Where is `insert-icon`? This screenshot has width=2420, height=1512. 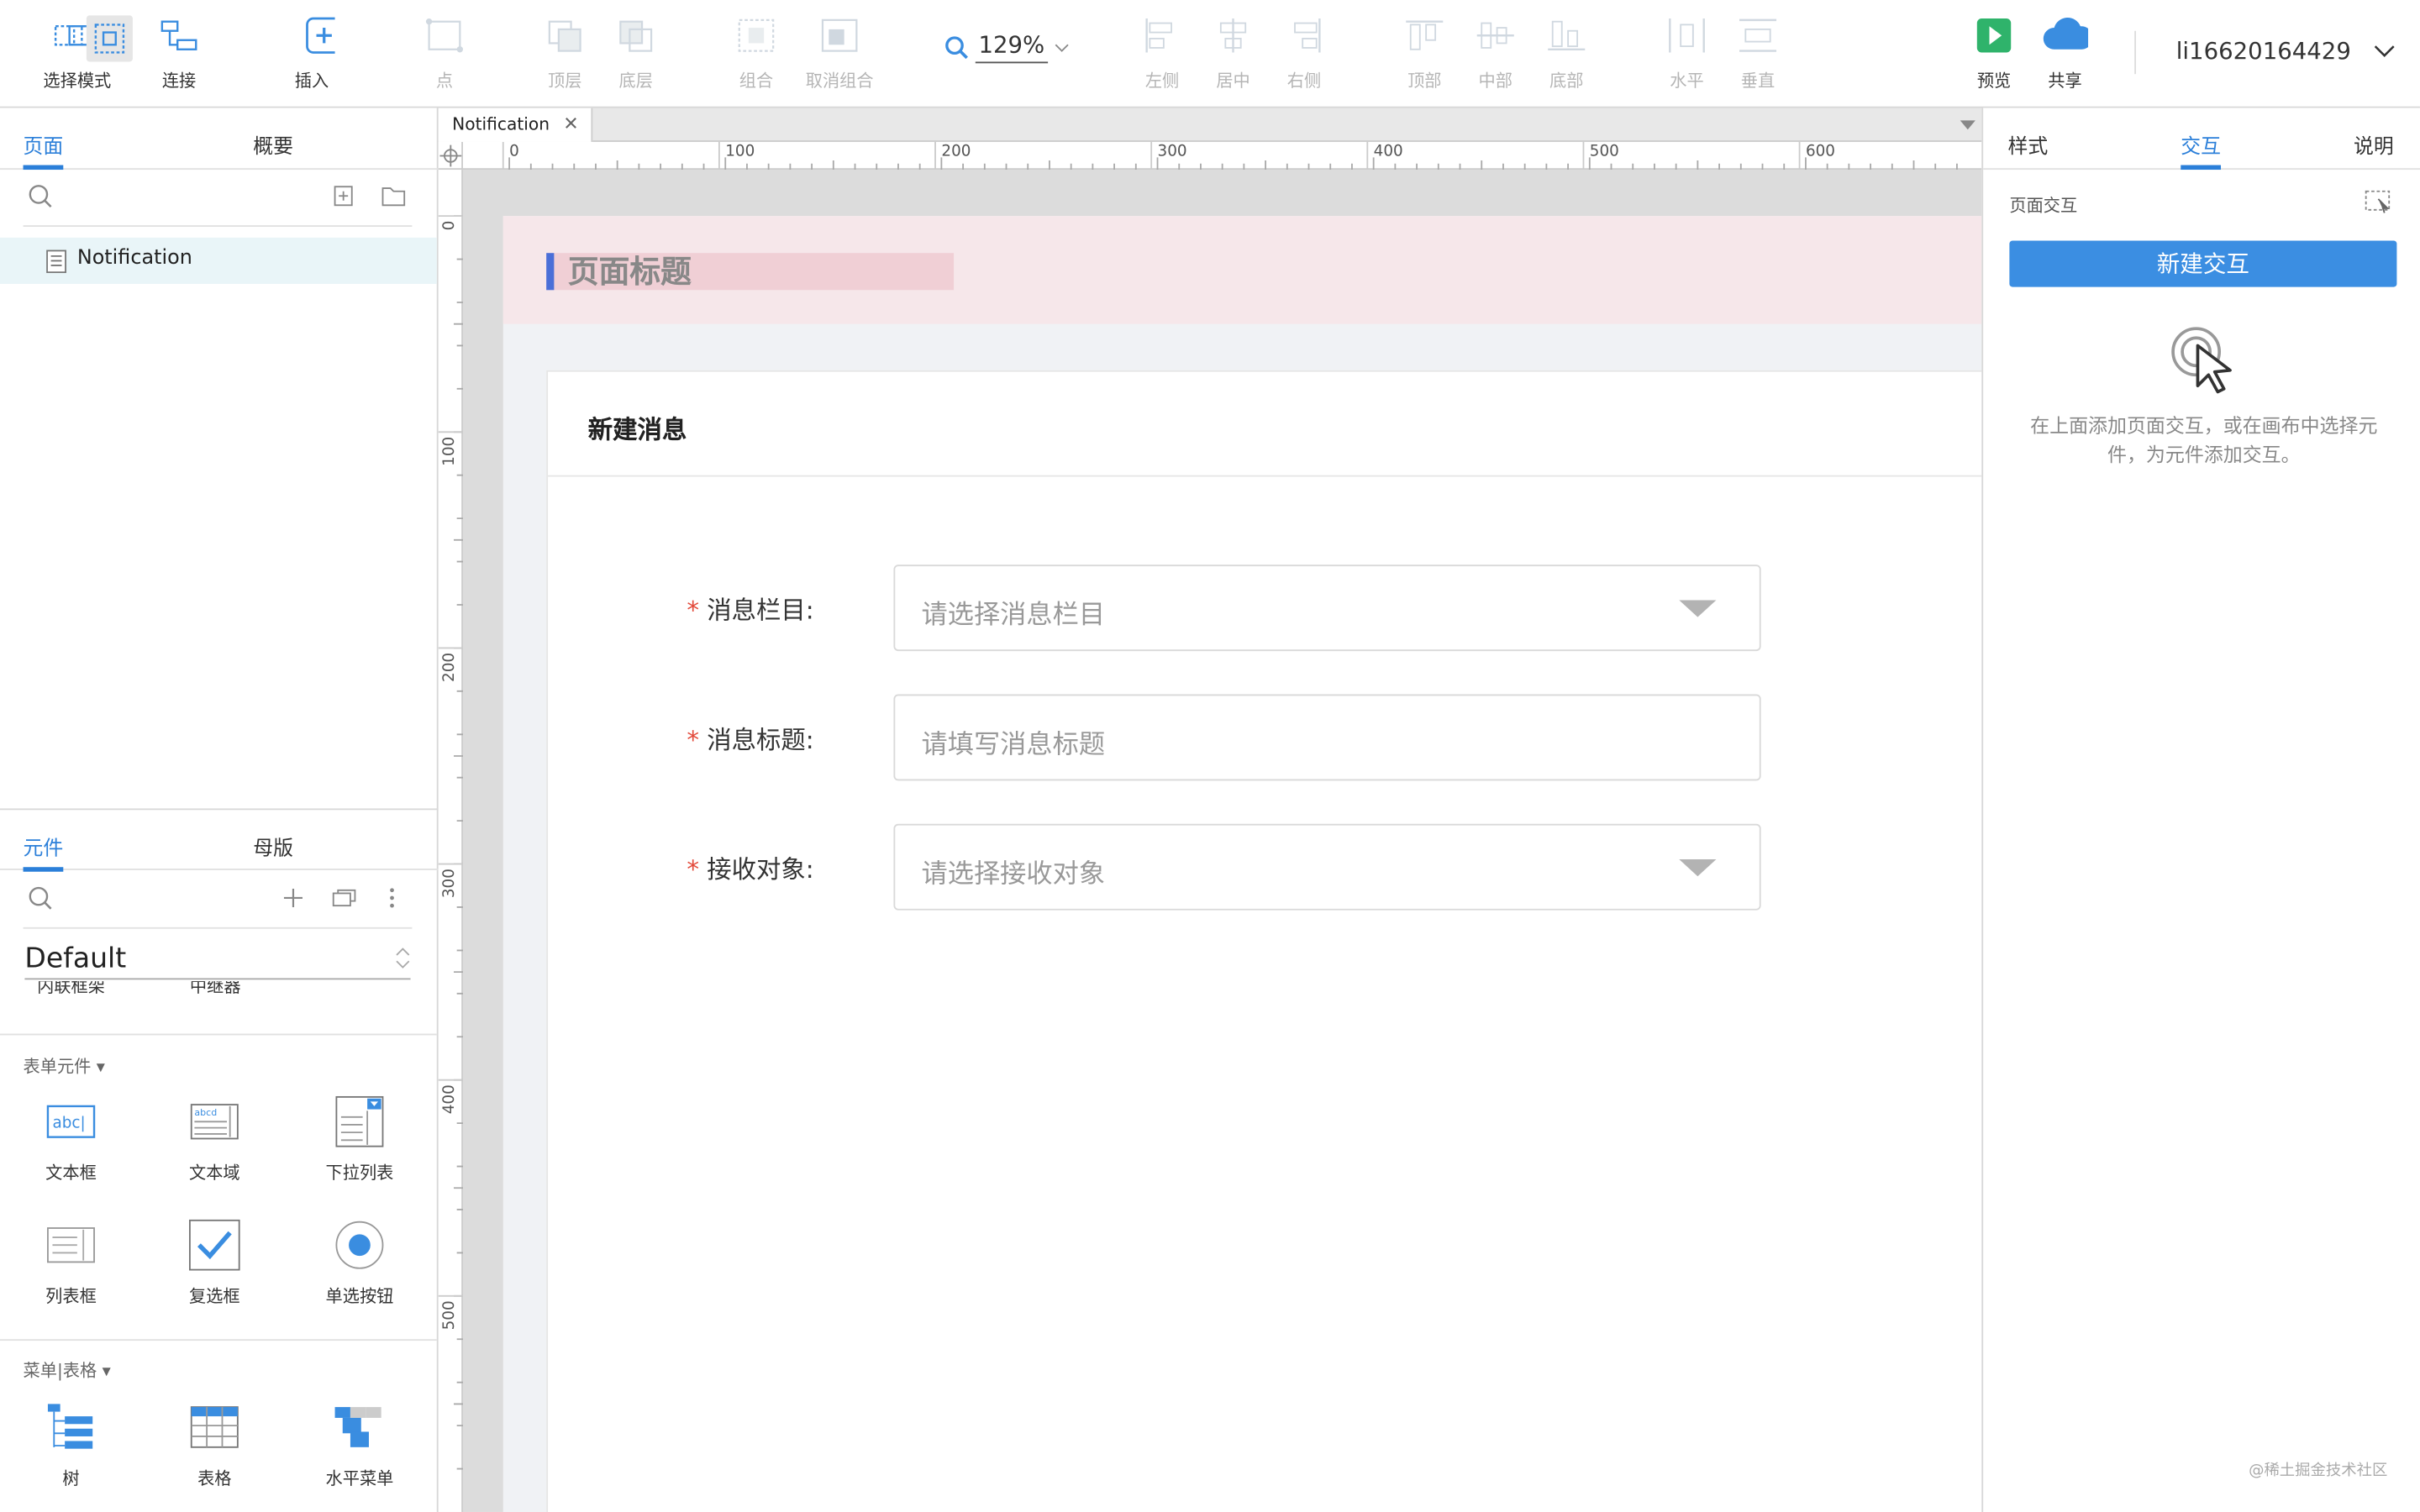
insert-icon is located at coordinates (311, 35).